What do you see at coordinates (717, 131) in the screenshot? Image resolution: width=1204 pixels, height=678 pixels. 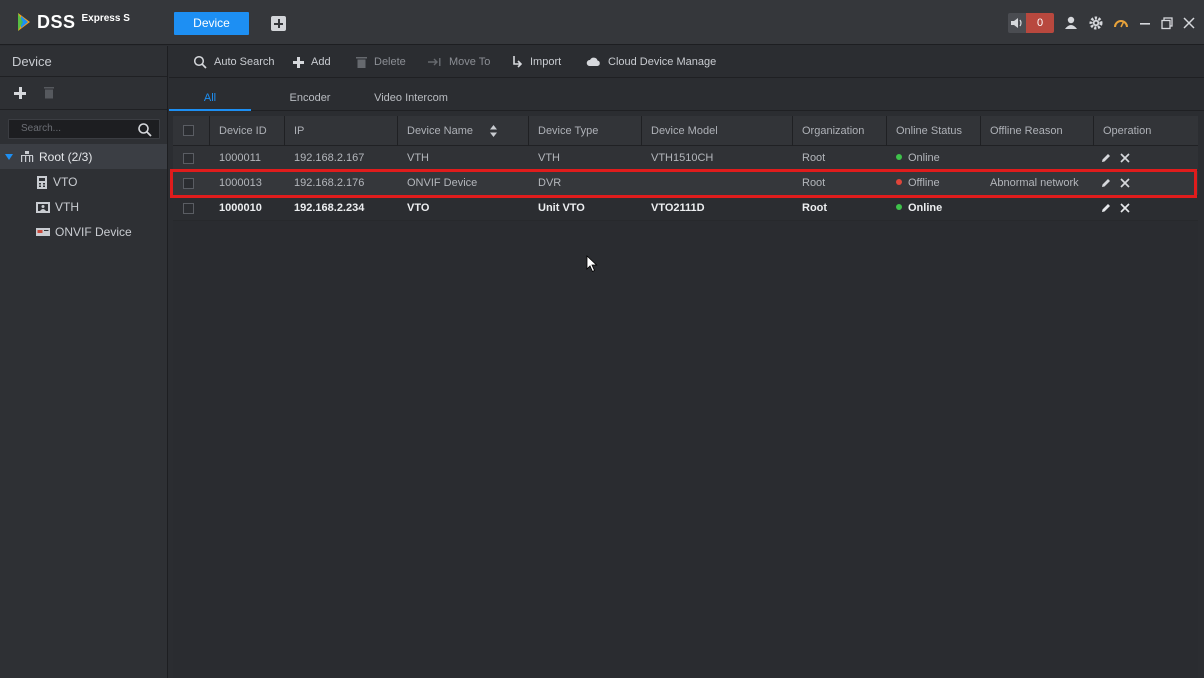 I see `column-header-device-model: Device Model` at bounding box center [717, 131].